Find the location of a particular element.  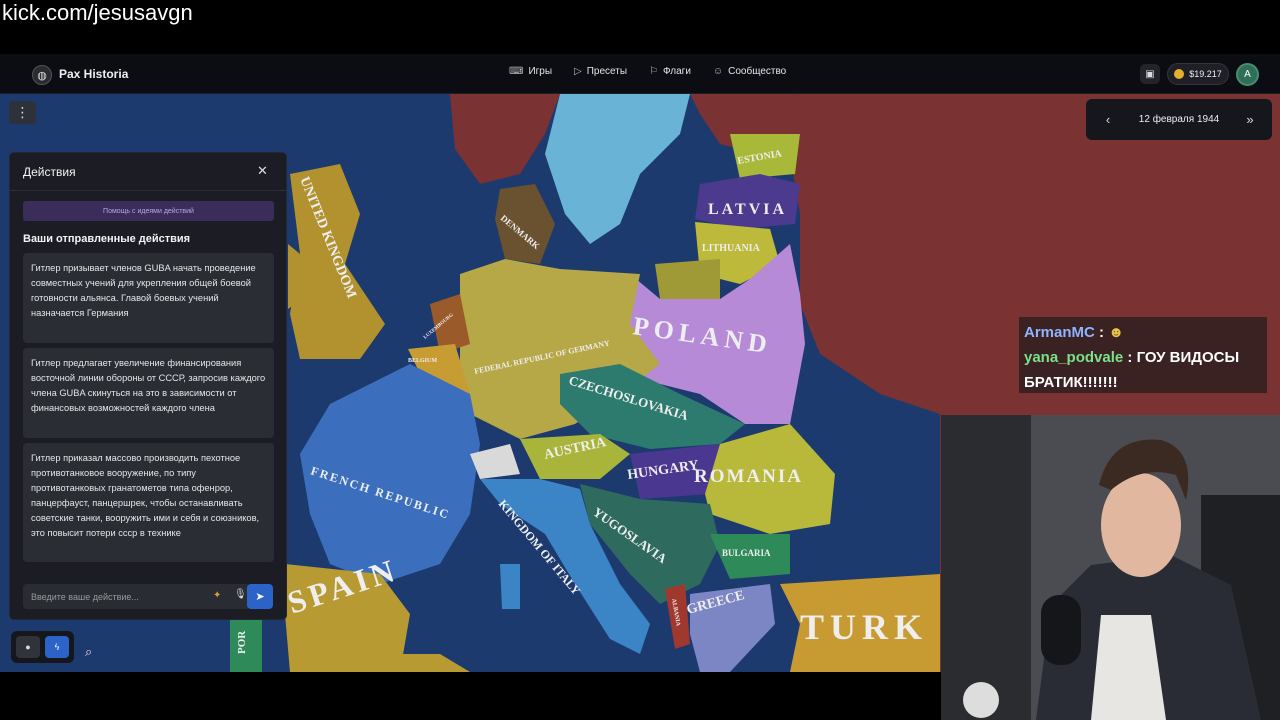

chevron-left-icon: ‹ is located at coordinates (1108, 119).